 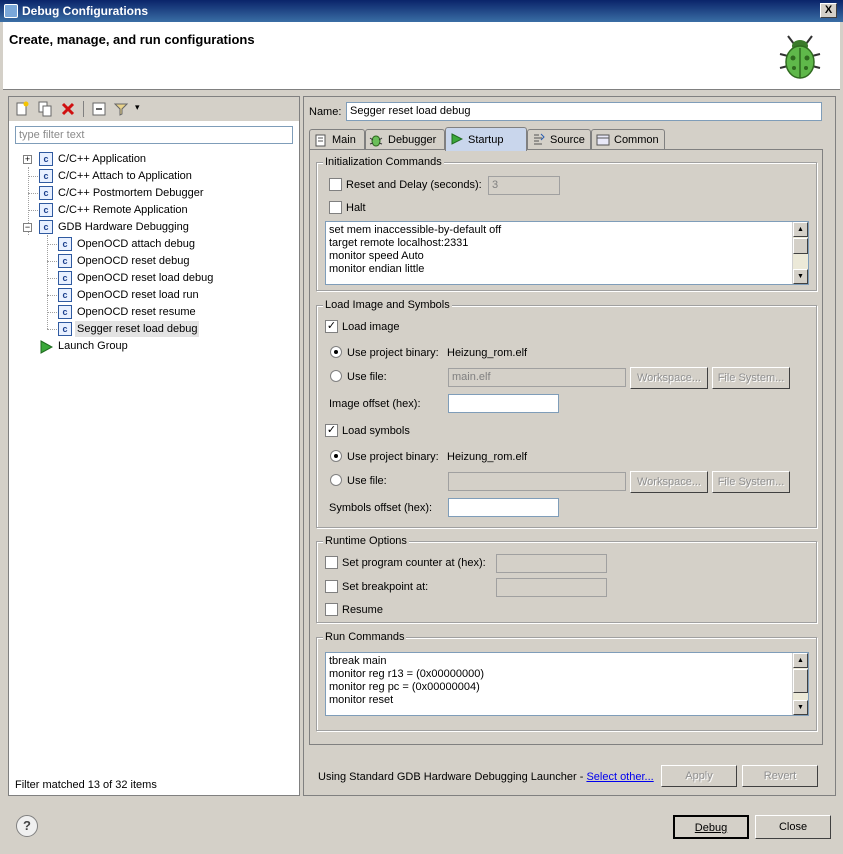 What do you see at coordinates (331, 586) in the screenshot?
I see `set-breakpoint-checkbox` at bounding box center [331, 586].